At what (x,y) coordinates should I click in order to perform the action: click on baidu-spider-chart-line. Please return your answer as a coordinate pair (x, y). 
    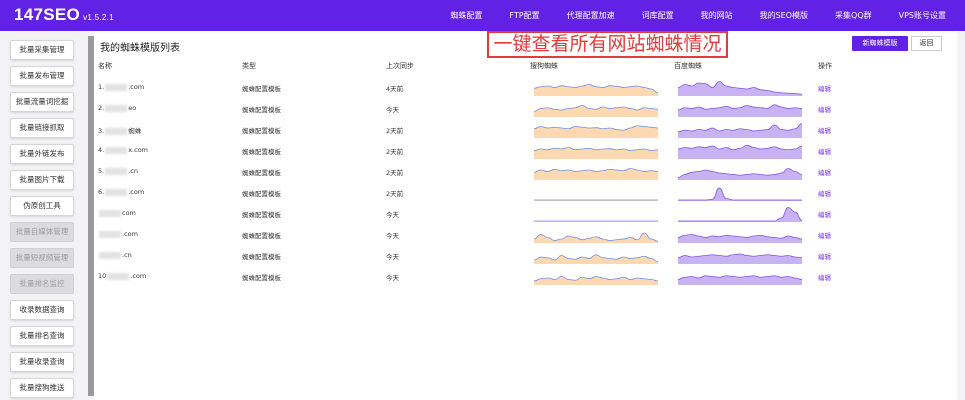
    Looking at the image, I should click on (740, 194).